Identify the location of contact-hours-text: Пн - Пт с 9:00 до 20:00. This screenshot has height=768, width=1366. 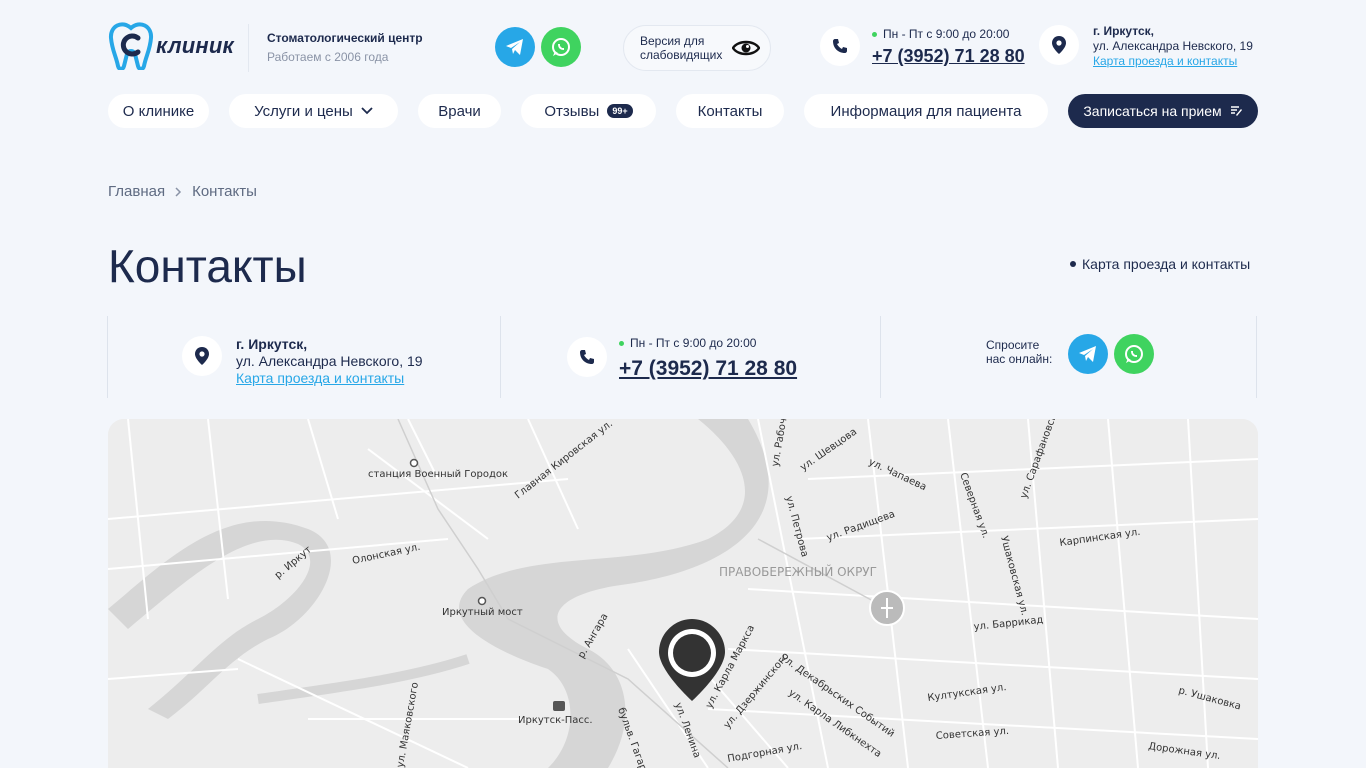
(693, 343).